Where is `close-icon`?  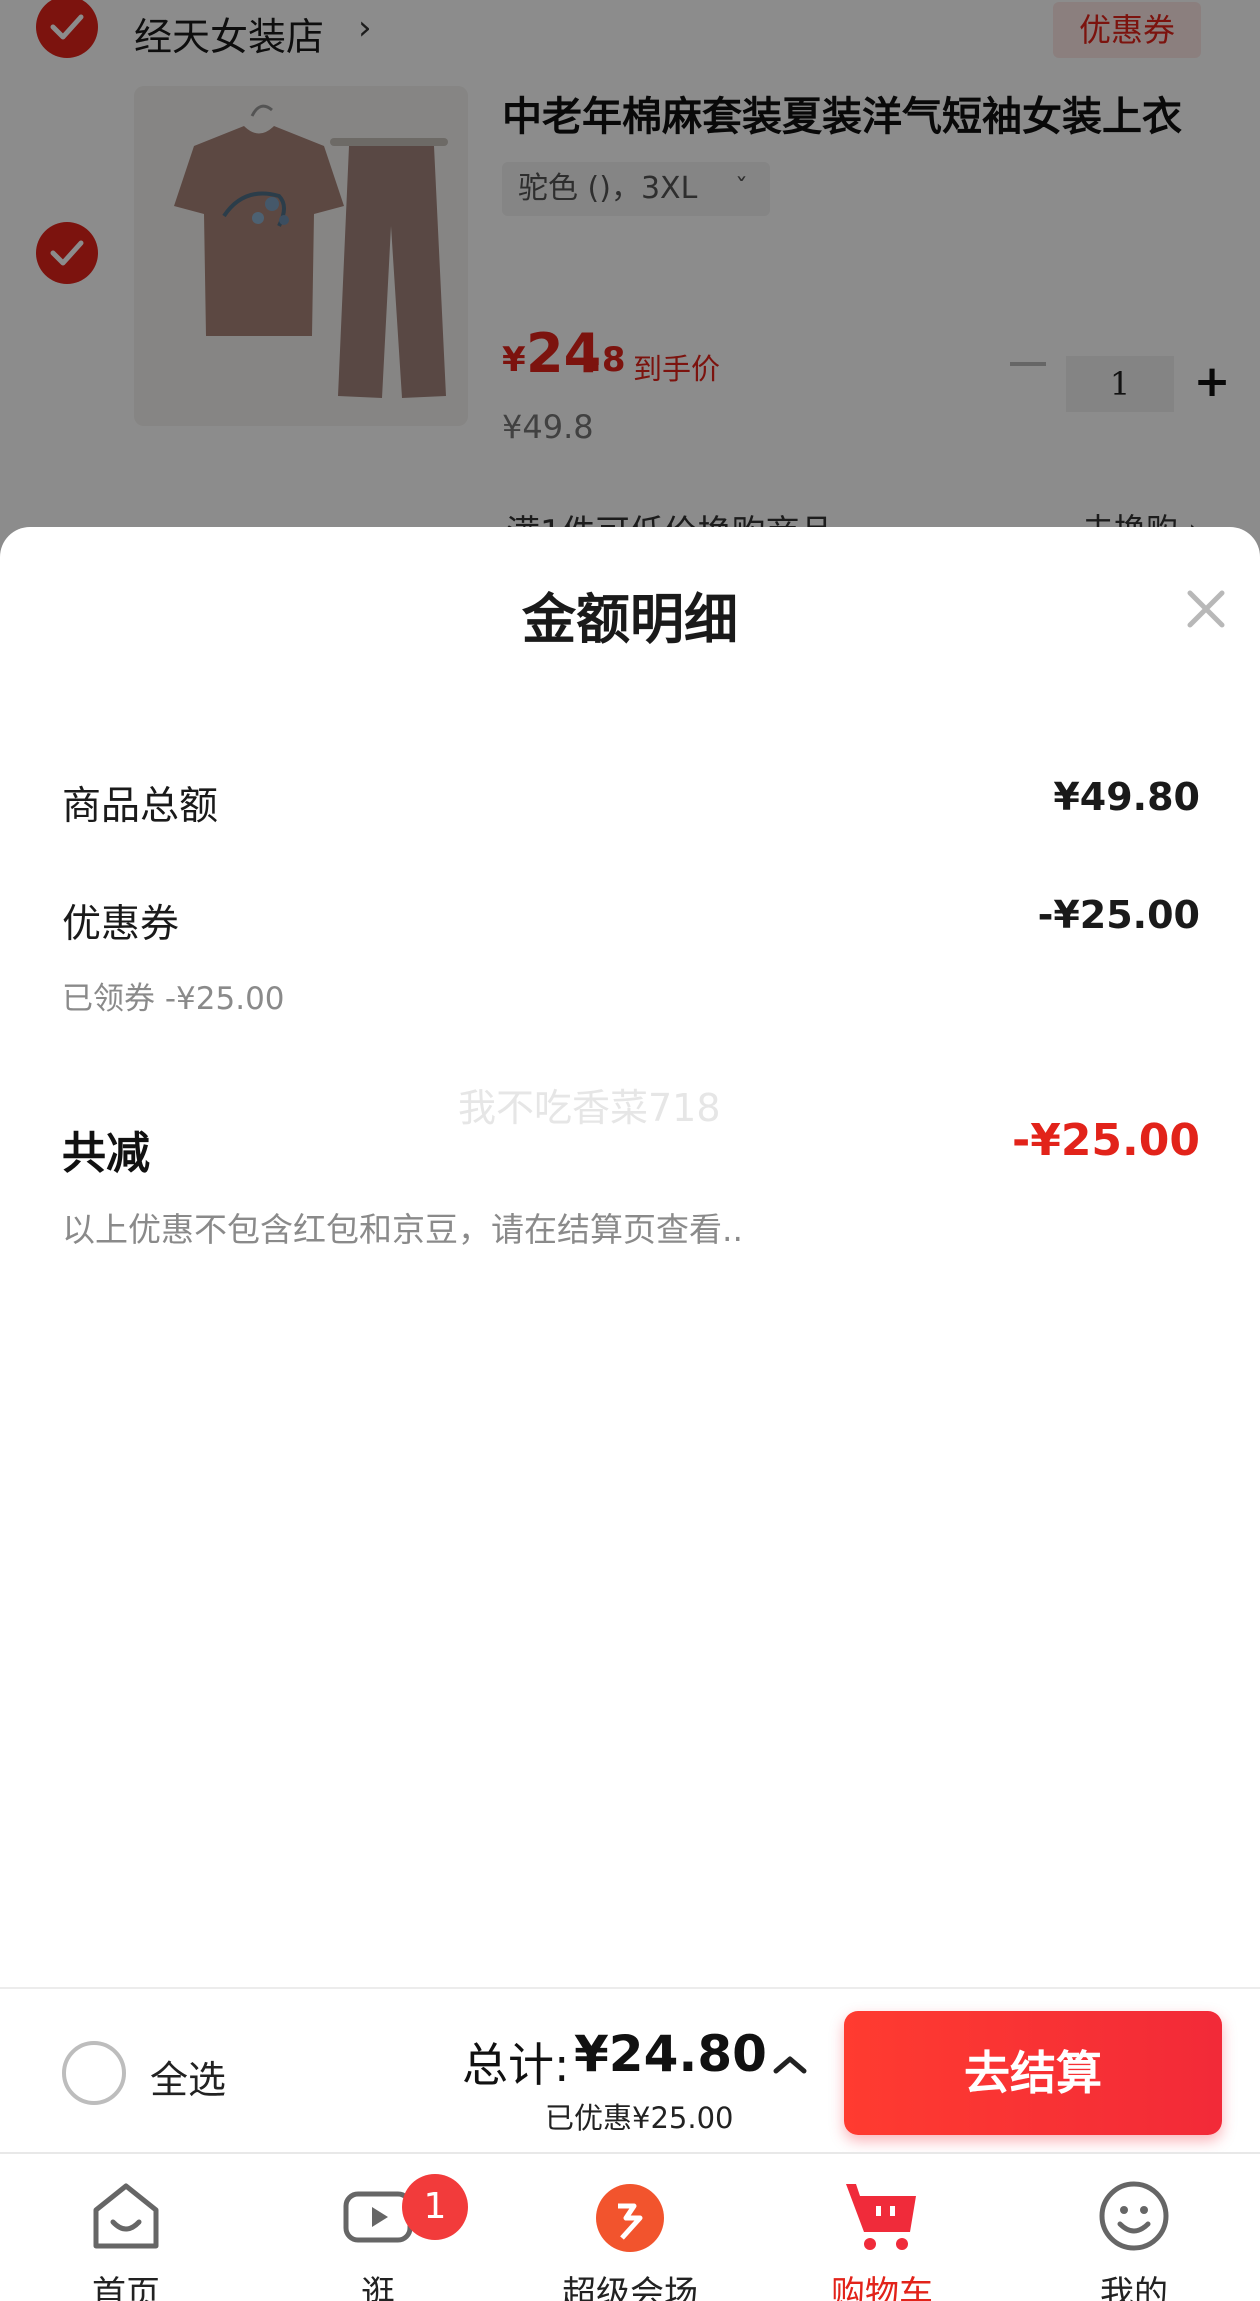
close-icon is located at coordinates (1206, 609).